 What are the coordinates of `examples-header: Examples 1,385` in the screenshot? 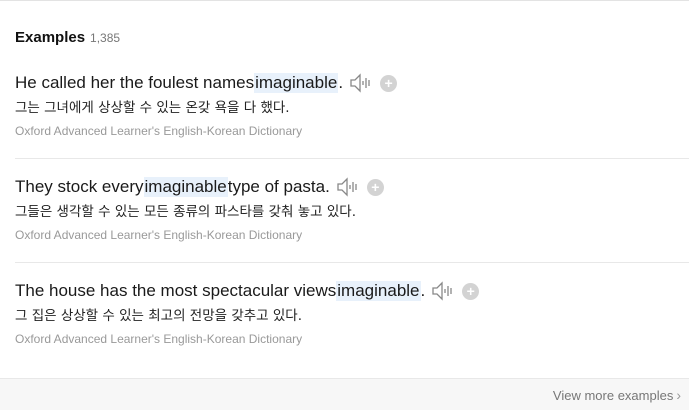 It's located at (67, 38).